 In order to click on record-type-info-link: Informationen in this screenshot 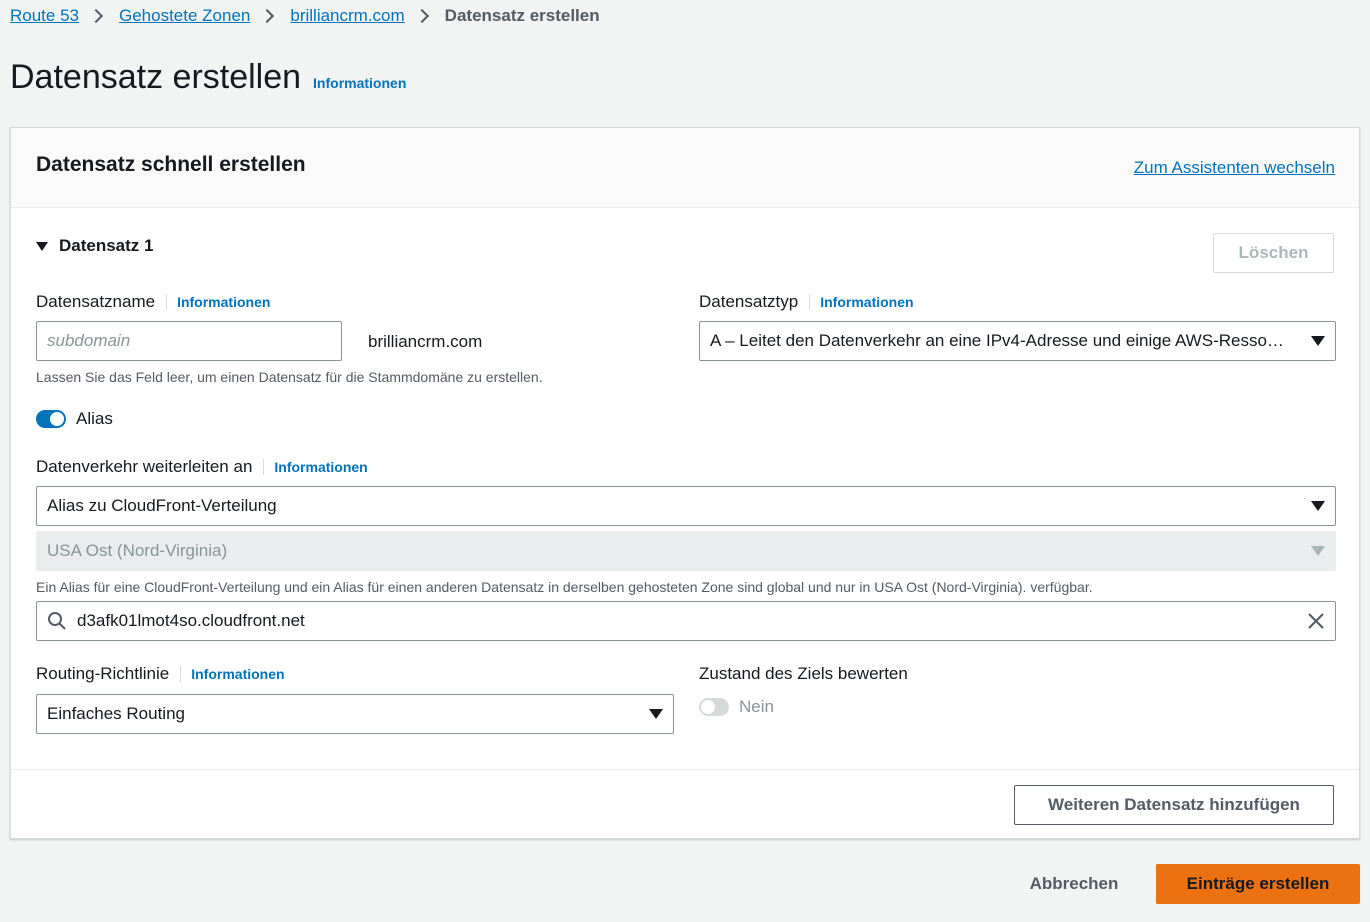, I will do `click(861, 302)`.